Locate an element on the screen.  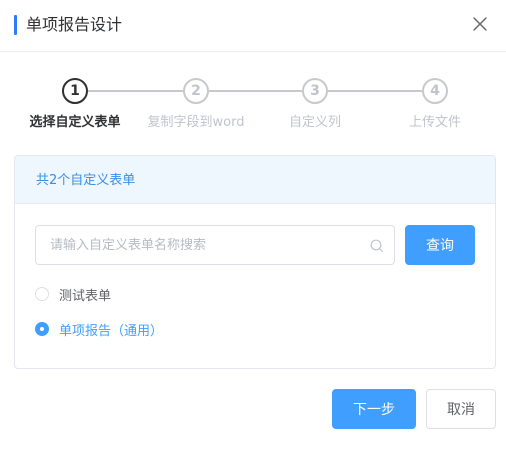
step-2-label: 复制字段到word is located at coordinates (196, 122).